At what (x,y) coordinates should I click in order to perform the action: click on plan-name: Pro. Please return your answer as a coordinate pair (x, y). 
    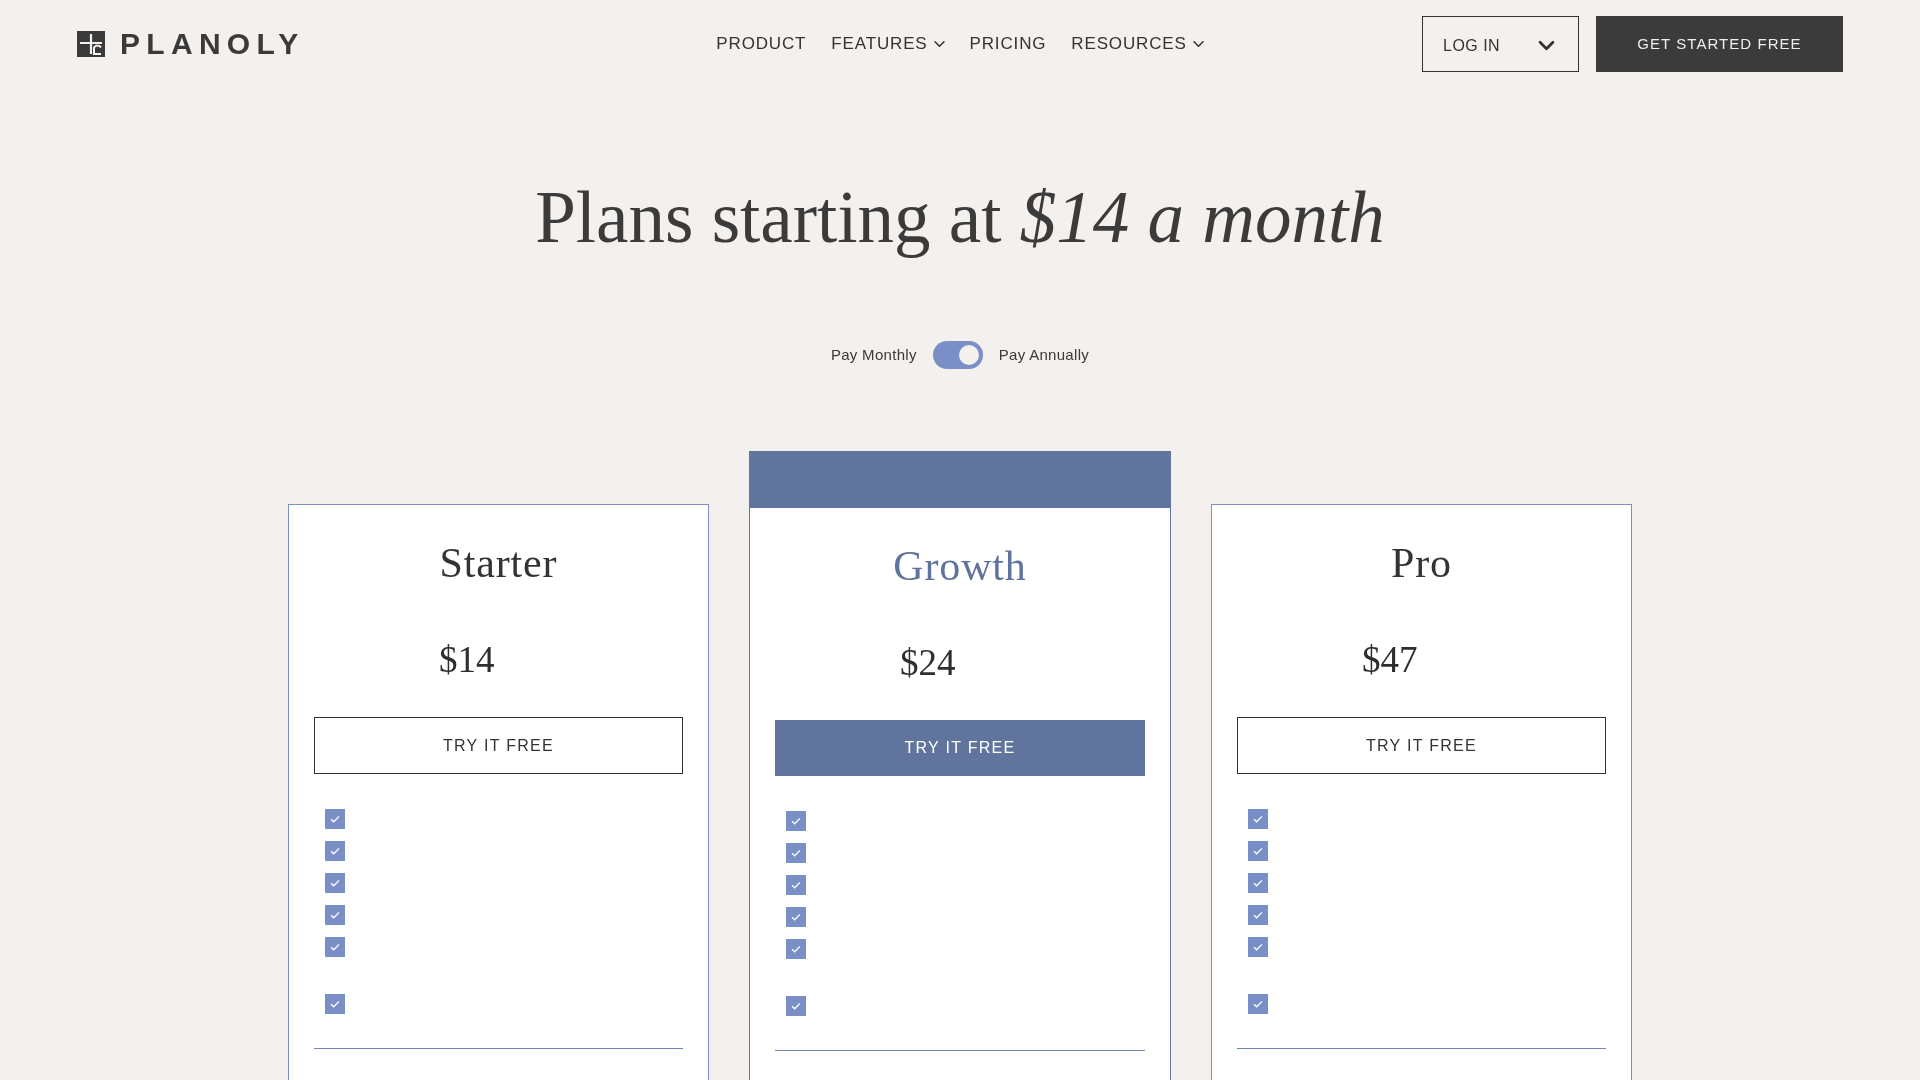
    Looking at the image, I should click on (1421, 563).